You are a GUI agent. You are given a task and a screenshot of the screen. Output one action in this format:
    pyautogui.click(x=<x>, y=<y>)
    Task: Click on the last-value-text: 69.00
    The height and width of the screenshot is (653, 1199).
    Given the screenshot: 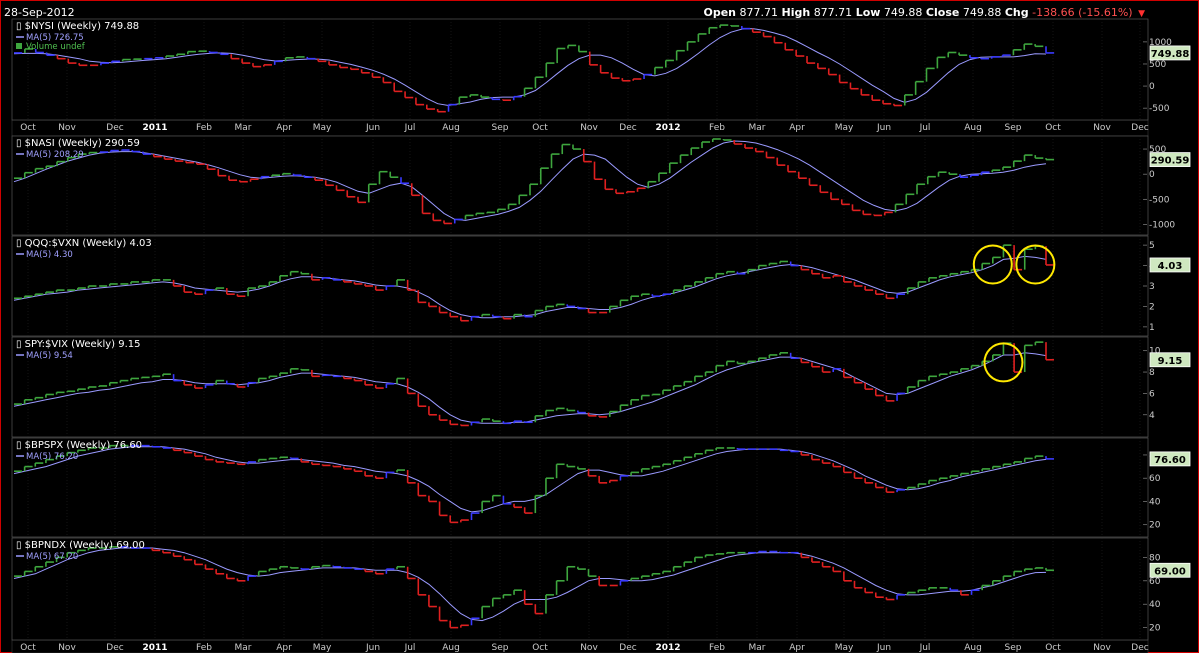 What is the action you would take?
    pyautogui.click(x=1170, y=571)
    